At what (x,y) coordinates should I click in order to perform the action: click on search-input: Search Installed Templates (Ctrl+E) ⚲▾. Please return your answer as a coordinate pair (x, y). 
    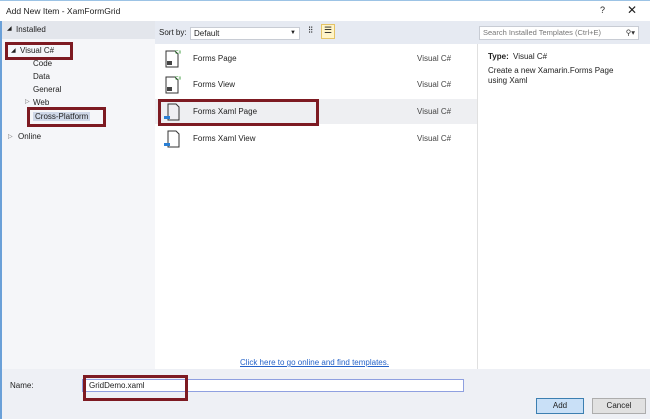
    Looking at the image, I should click on (559, 33).